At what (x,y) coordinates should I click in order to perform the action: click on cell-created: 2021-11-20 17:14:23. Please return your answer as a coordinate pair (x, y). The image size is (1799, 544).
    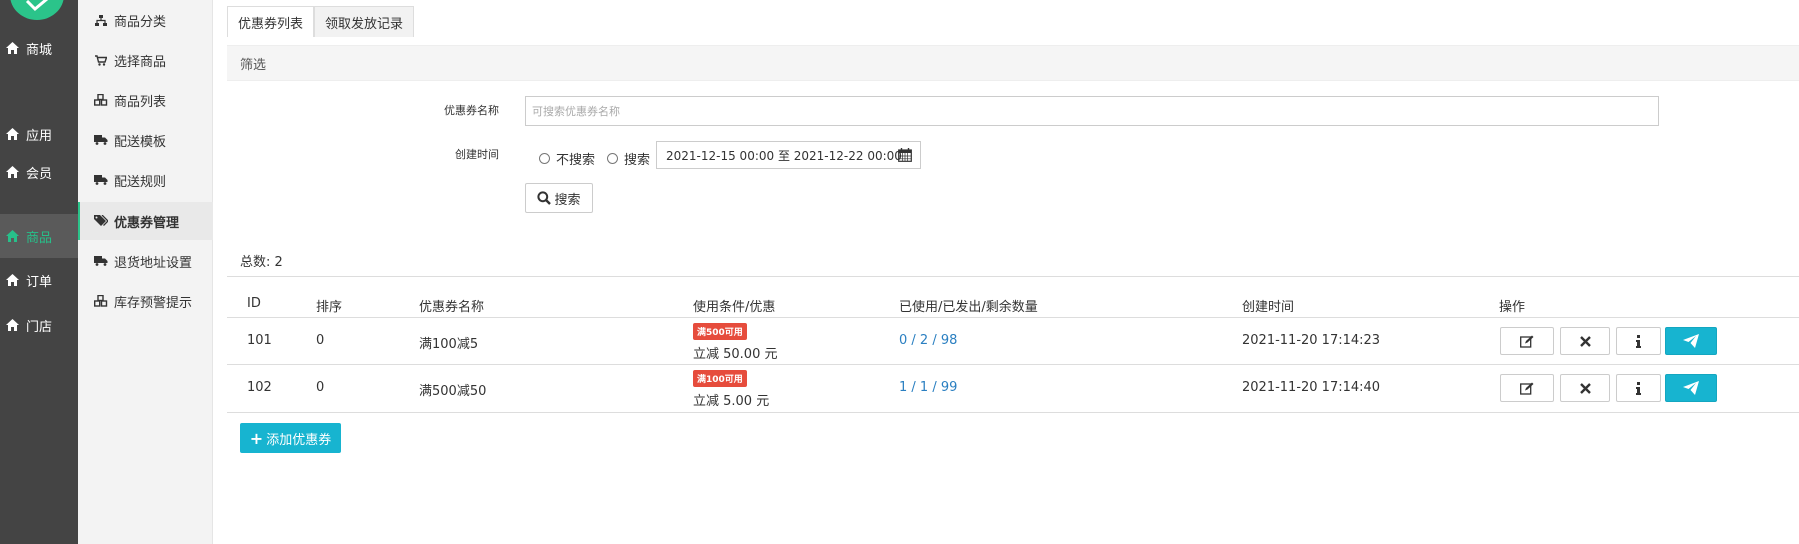
    Looking at the image, I should click on (1311, 340).